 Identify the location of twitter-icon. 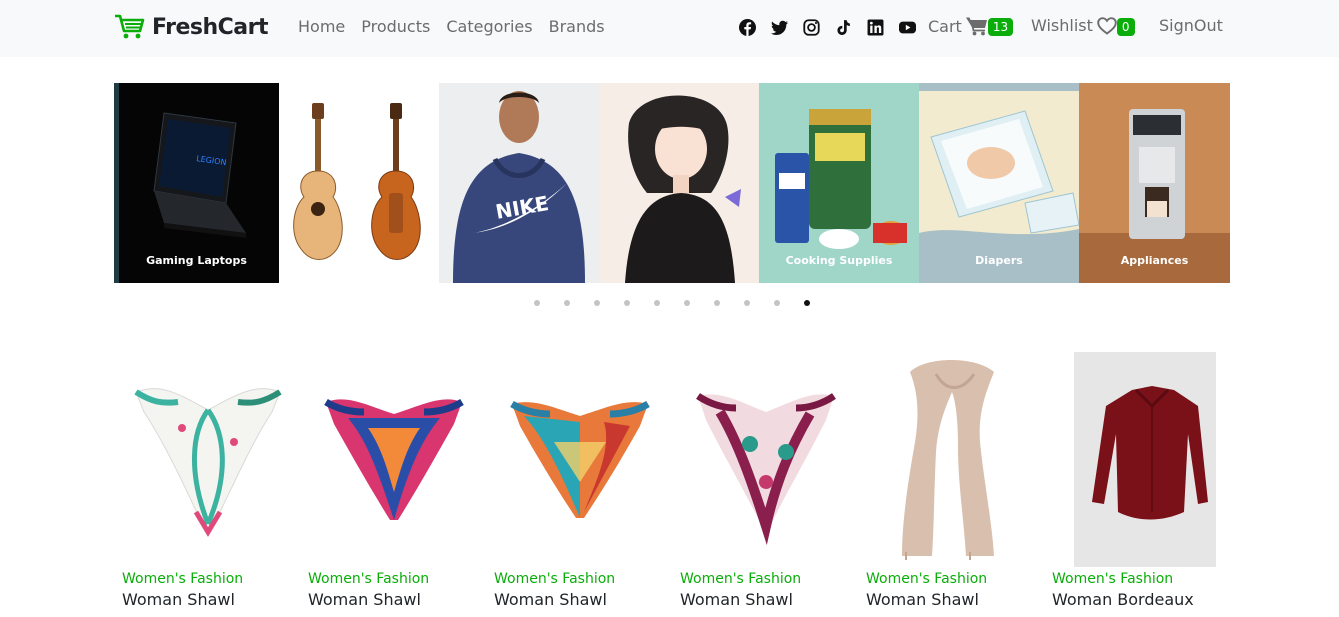
(779, 27).